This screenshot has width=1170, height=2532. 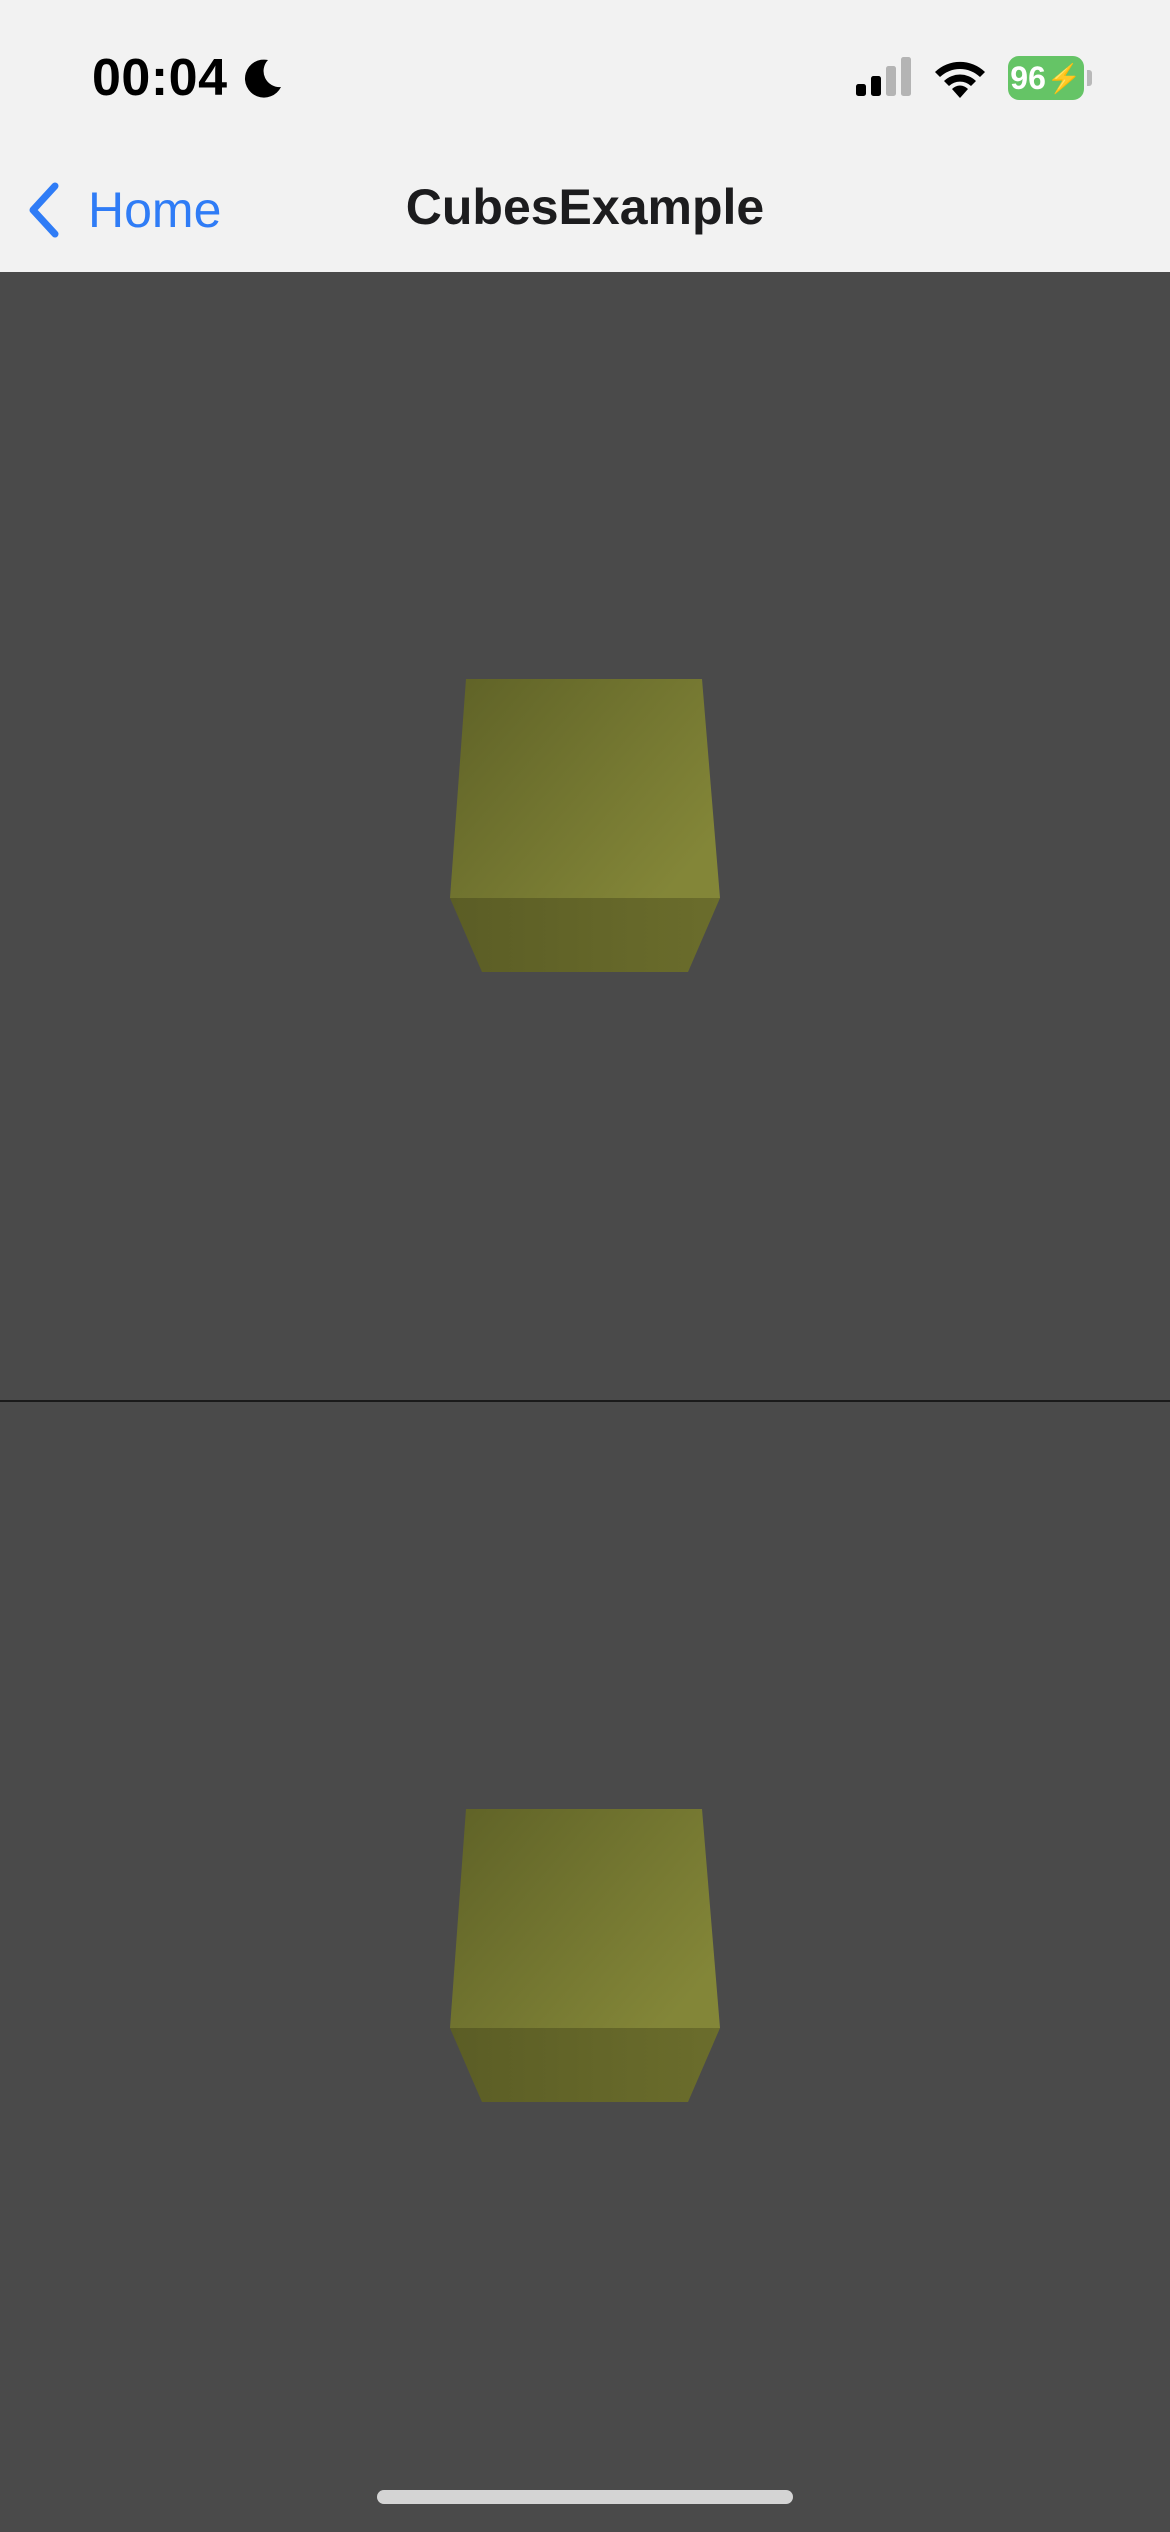 What do you see at coordinates (585, 75) in the screenshot?
I see `status-bar: 00:04 96 ⚡` at bounding box center [585, 75].